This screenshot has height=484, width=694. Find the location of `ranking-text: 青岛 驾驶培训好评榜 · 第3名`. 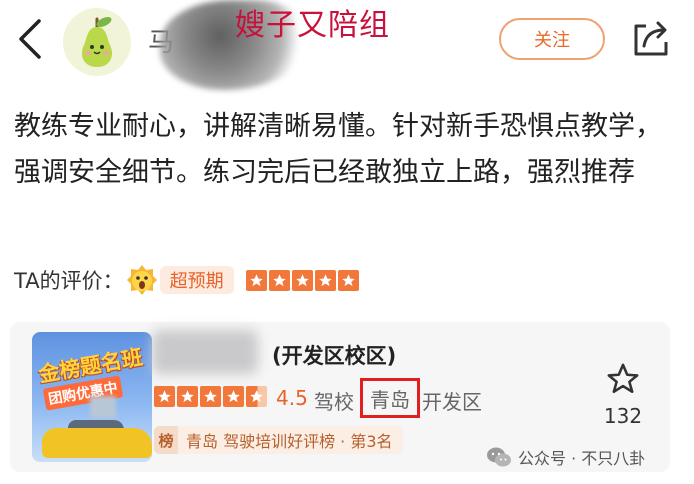

ranking-text: 青岛 驾驶培训好评榜 · 第3名 is located at coordinates (289, 441).